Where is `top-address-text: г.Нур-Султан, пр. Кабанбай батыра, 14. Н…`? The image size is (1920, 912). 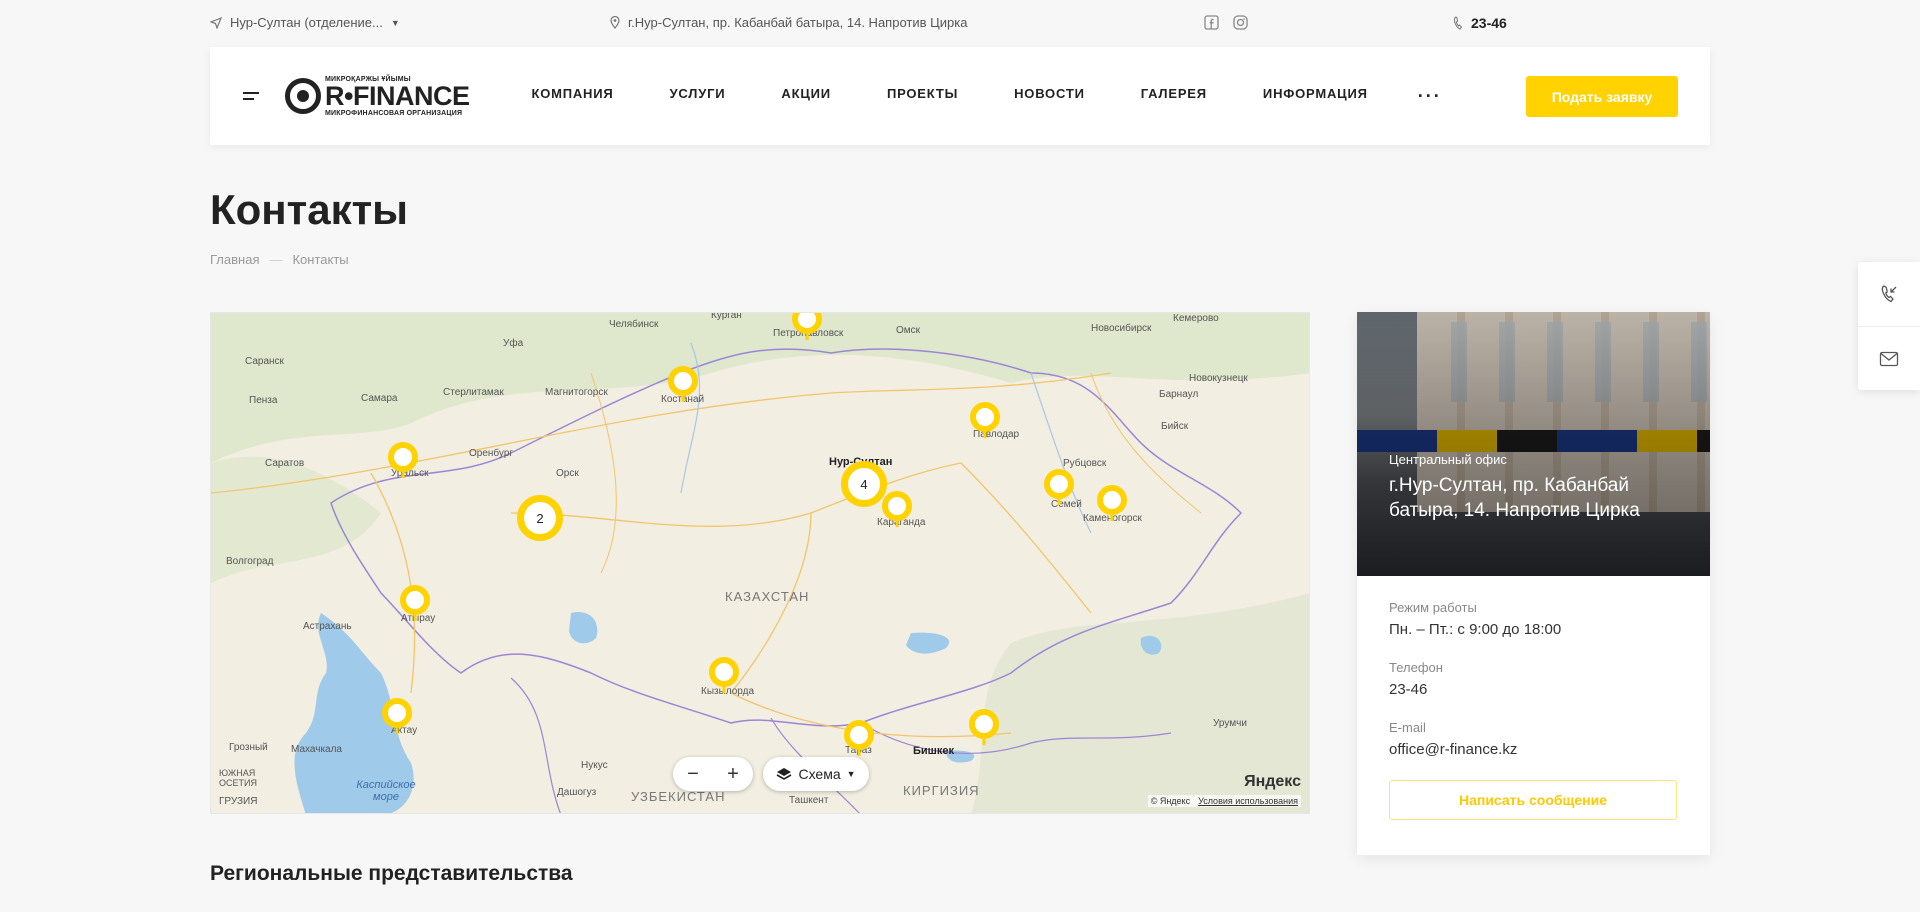 top-address-text: г.Нур-Султан, пр. Кабанбай батыра, 14. Н… is located at coordinates (798, 22).